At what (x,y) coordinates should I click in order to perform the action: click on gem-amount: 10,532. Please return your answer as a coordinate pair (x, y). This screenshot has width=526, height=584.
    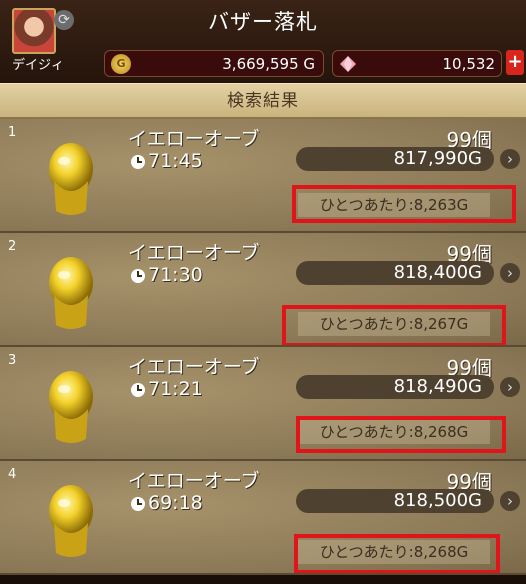
    Looking at the image, I should click on (469, 64).